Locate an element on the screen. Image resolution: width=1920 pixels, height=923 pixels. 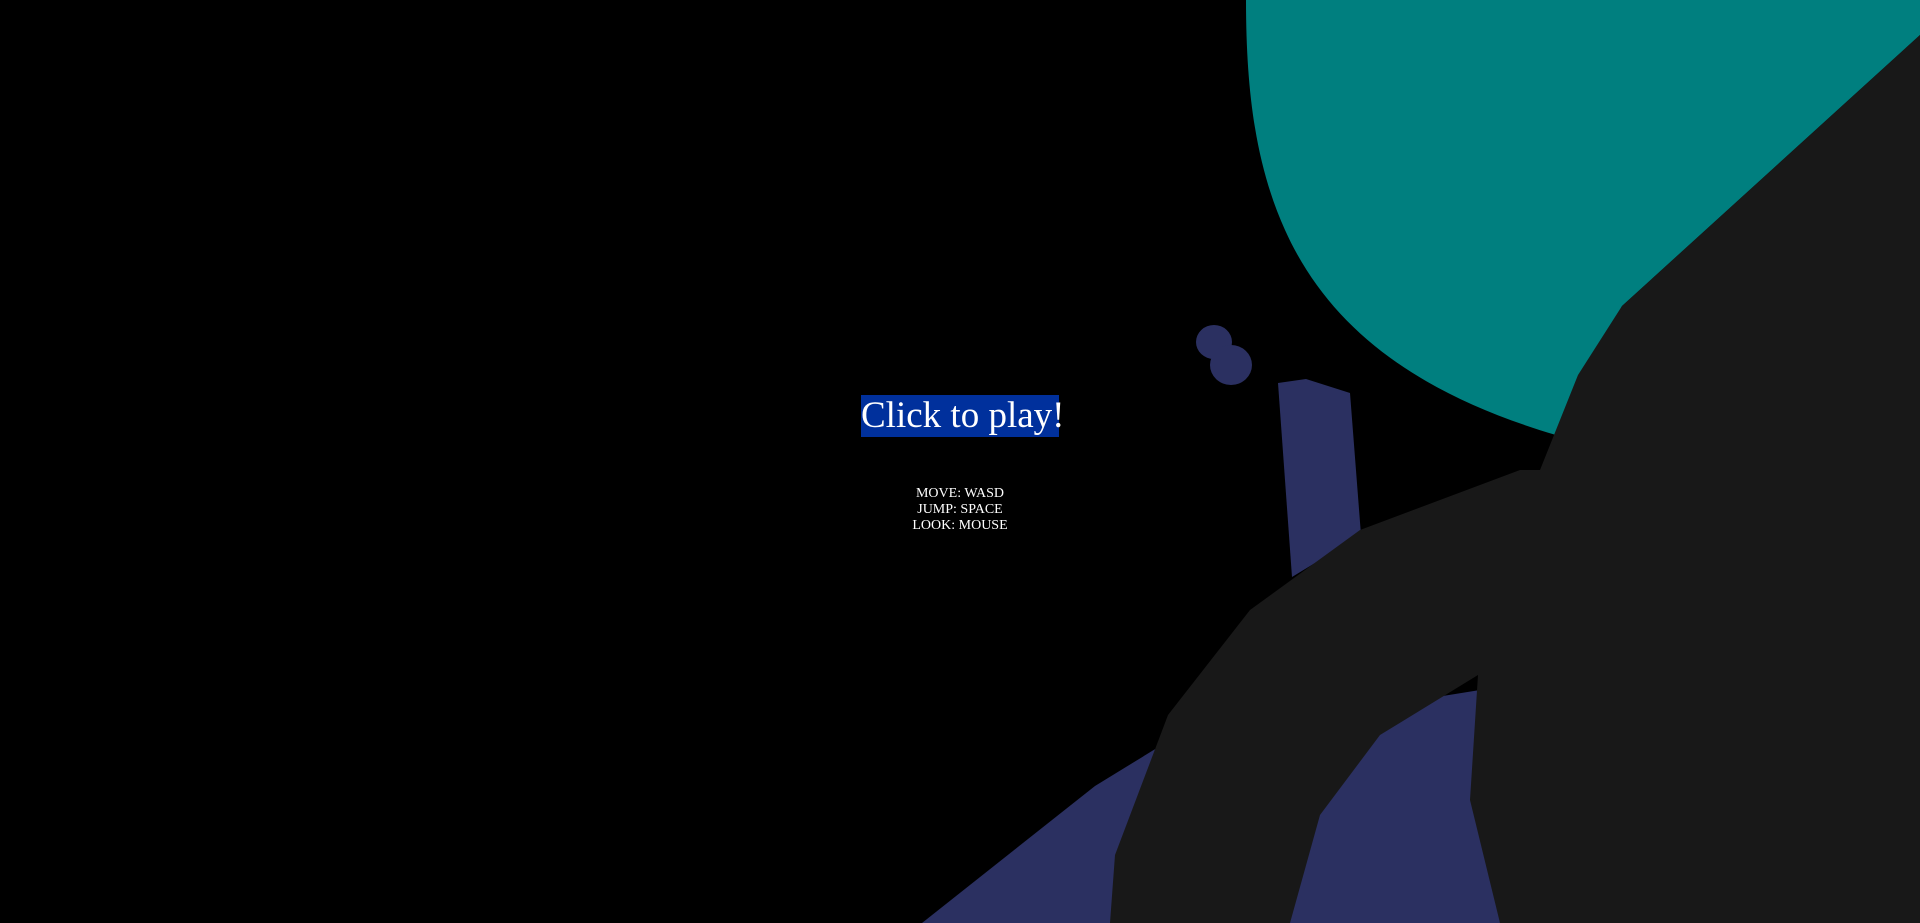
look-instruction: LOOK: MOUSE is located at coordinates (960, 525).